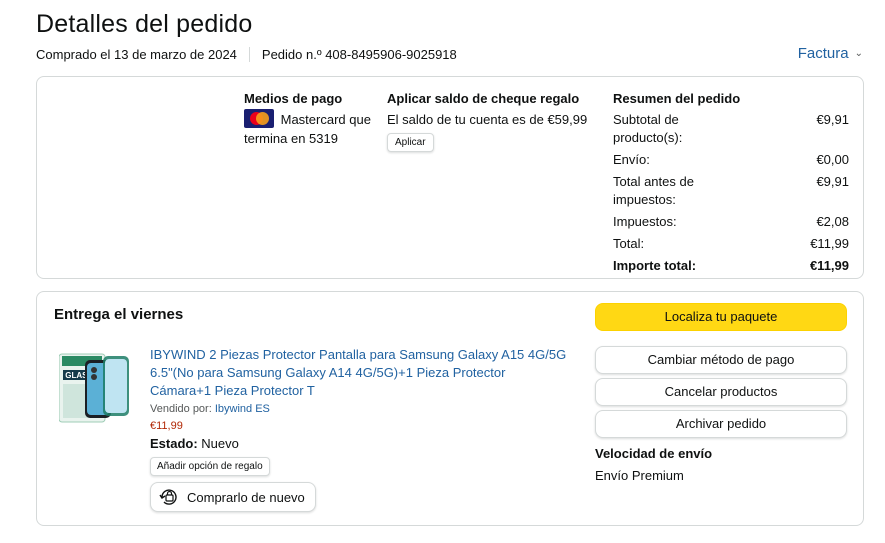 This screenshot has width=885, height=543. What do you see at coordinates (677, 98) in the screenshot?
I see `order-summary-title: Resumen del pedido` at bounding box center [677, 98].